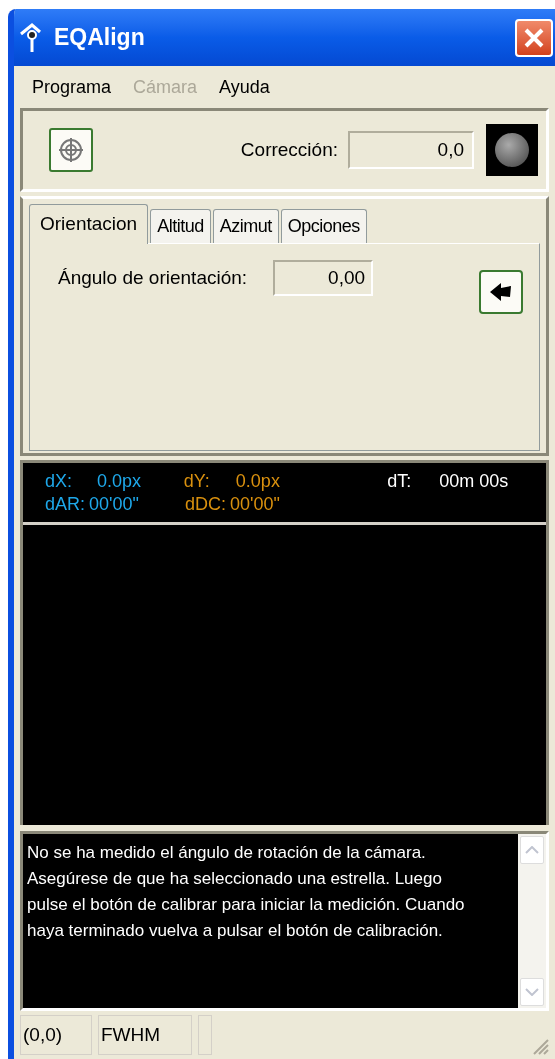  Describe the element at coordinates (180, 226) in the screenshot. I see `tab: Altitud` at that location.